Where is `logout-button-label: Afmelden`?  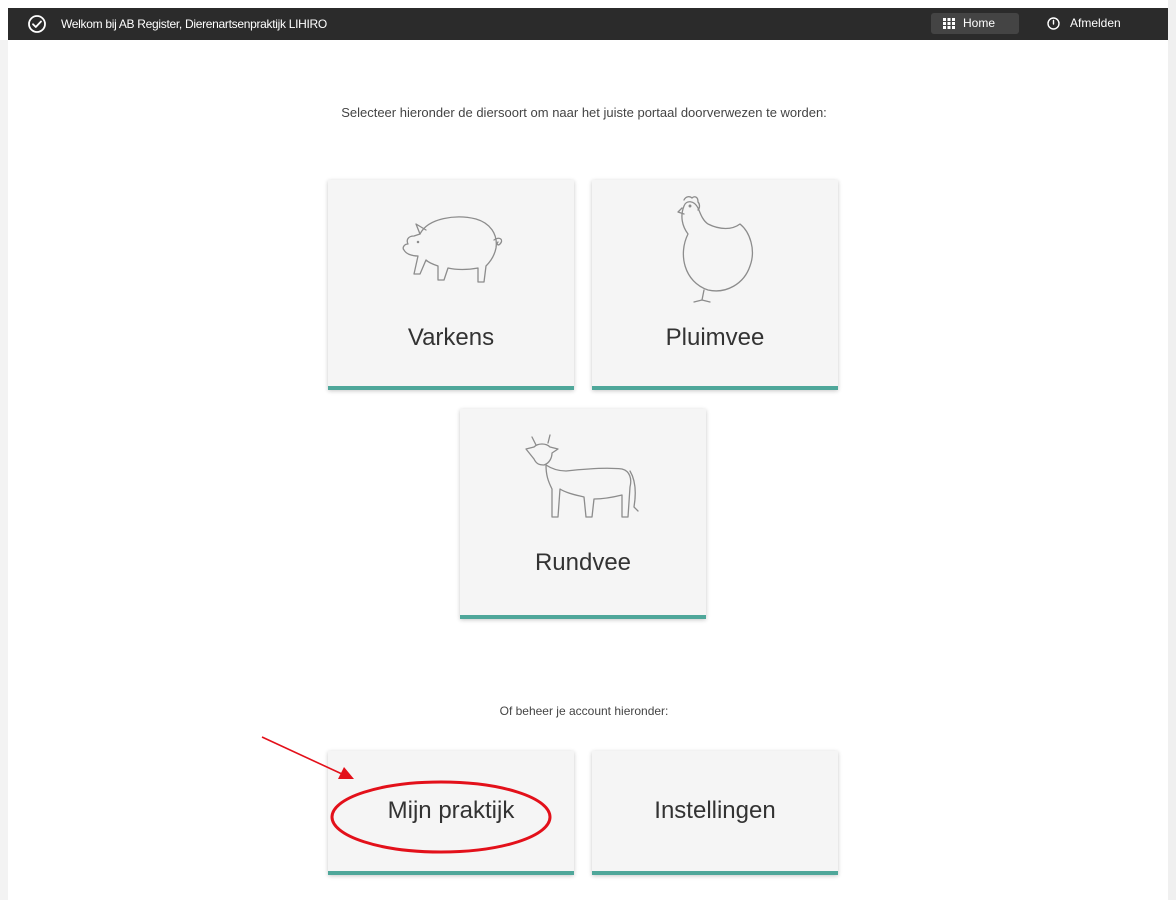
logout-button-label: Afmelden is located at coordinates (1095, 23).